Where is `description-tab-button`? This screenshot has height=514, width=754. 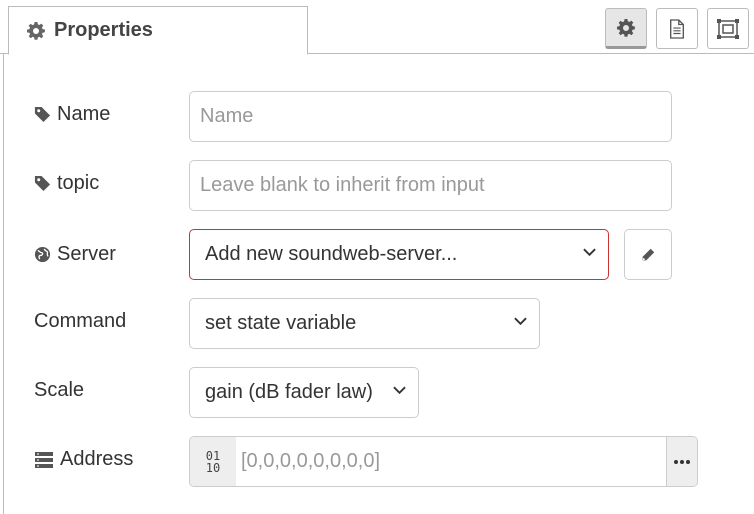 description-tab-button is located at coordinates (677, 28).